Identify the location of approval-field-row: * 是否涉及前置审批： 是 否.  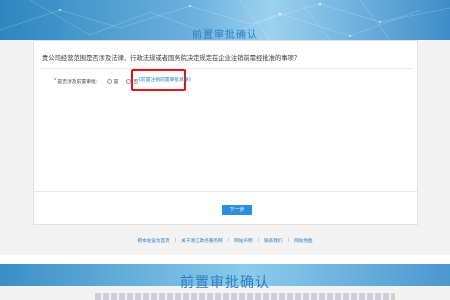
(97, 81).